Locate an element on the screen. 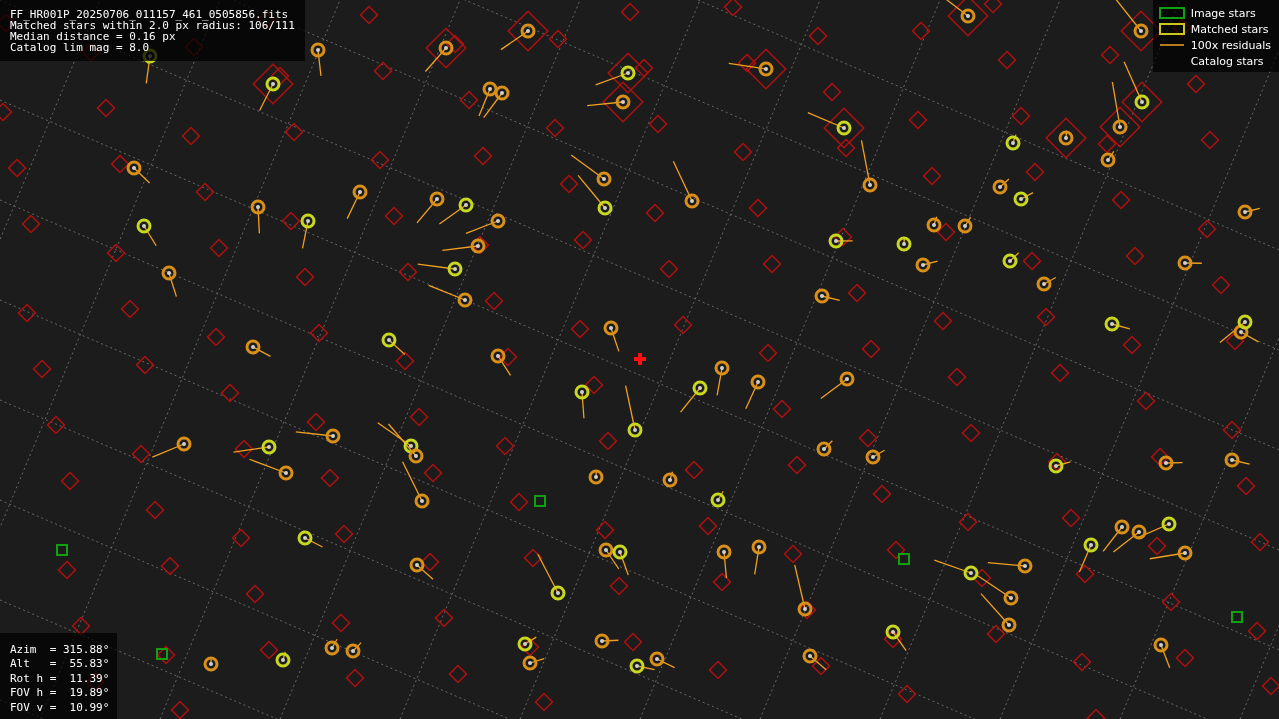  legend-label: Matched stars is located at coordinates (1229, 29).